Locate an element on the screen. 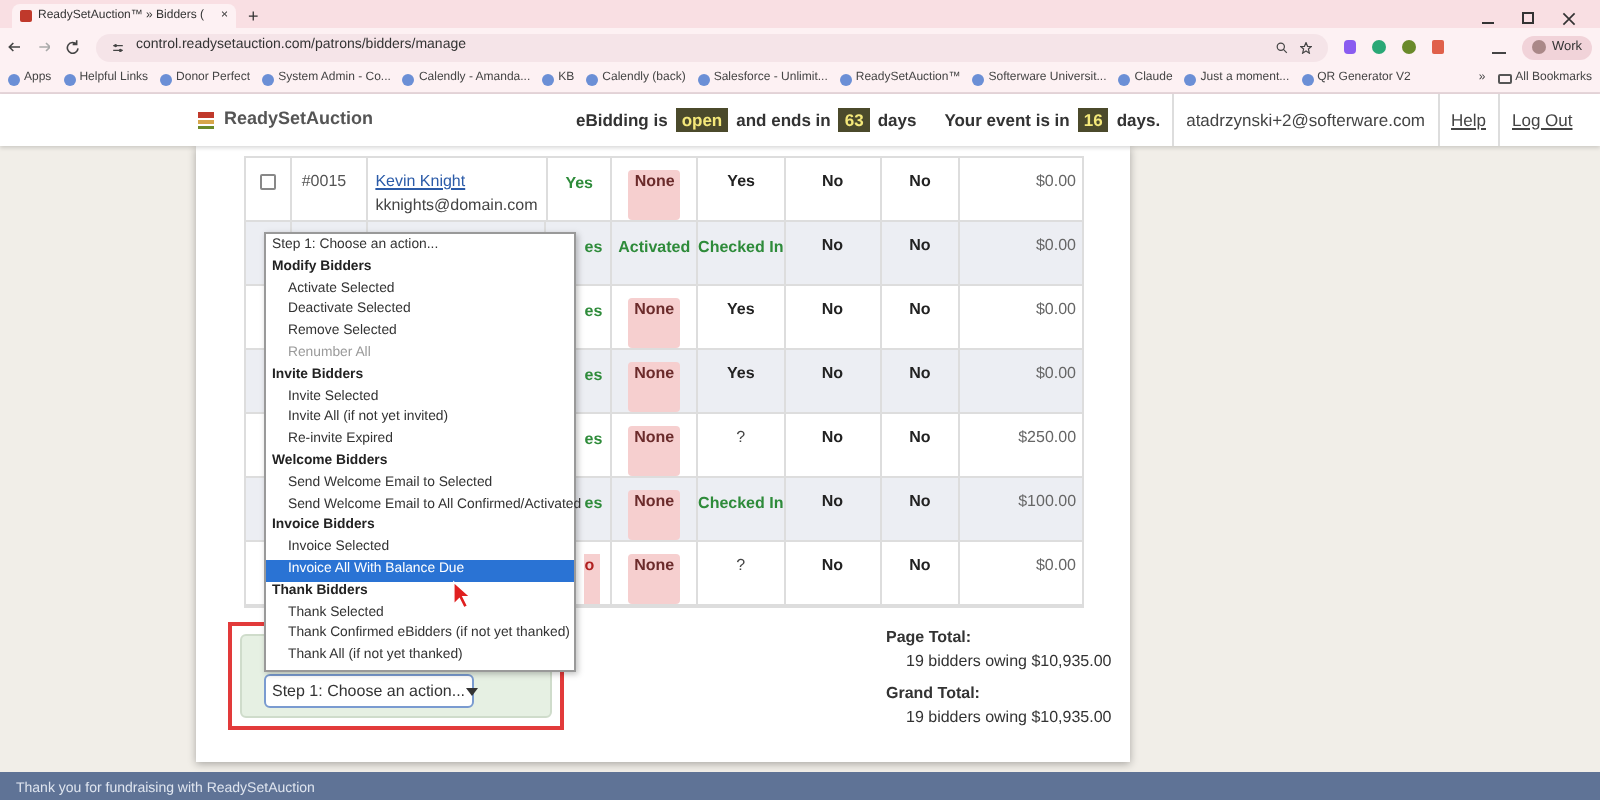  bidder-email: kknights@domain.com is located at coordinates (456, 206).